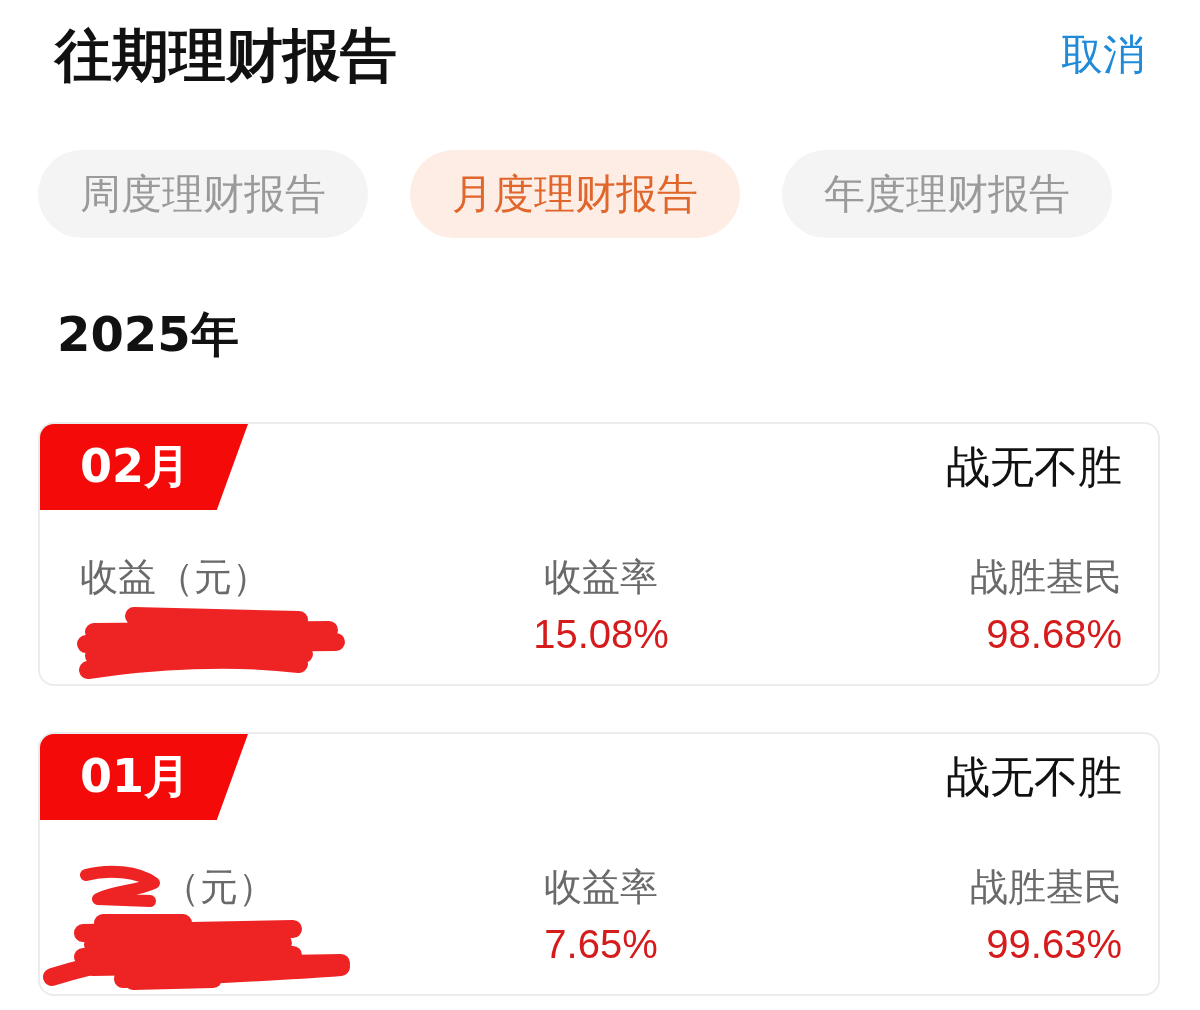  I want to click on stat-value: 7.65%, so click(601, 944).